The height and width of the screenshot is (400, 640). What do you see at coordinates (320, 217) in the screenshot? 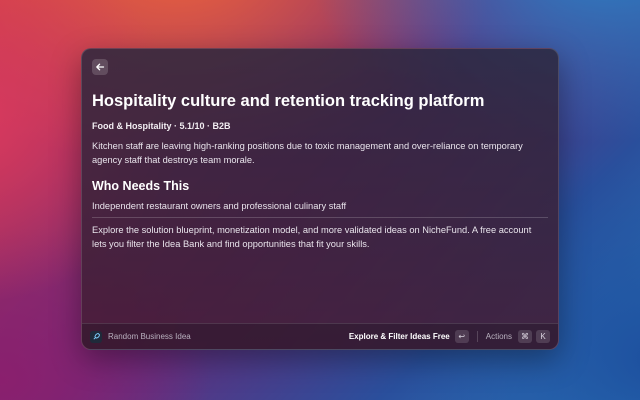
I see `divider` at bounding box center [320, 217].